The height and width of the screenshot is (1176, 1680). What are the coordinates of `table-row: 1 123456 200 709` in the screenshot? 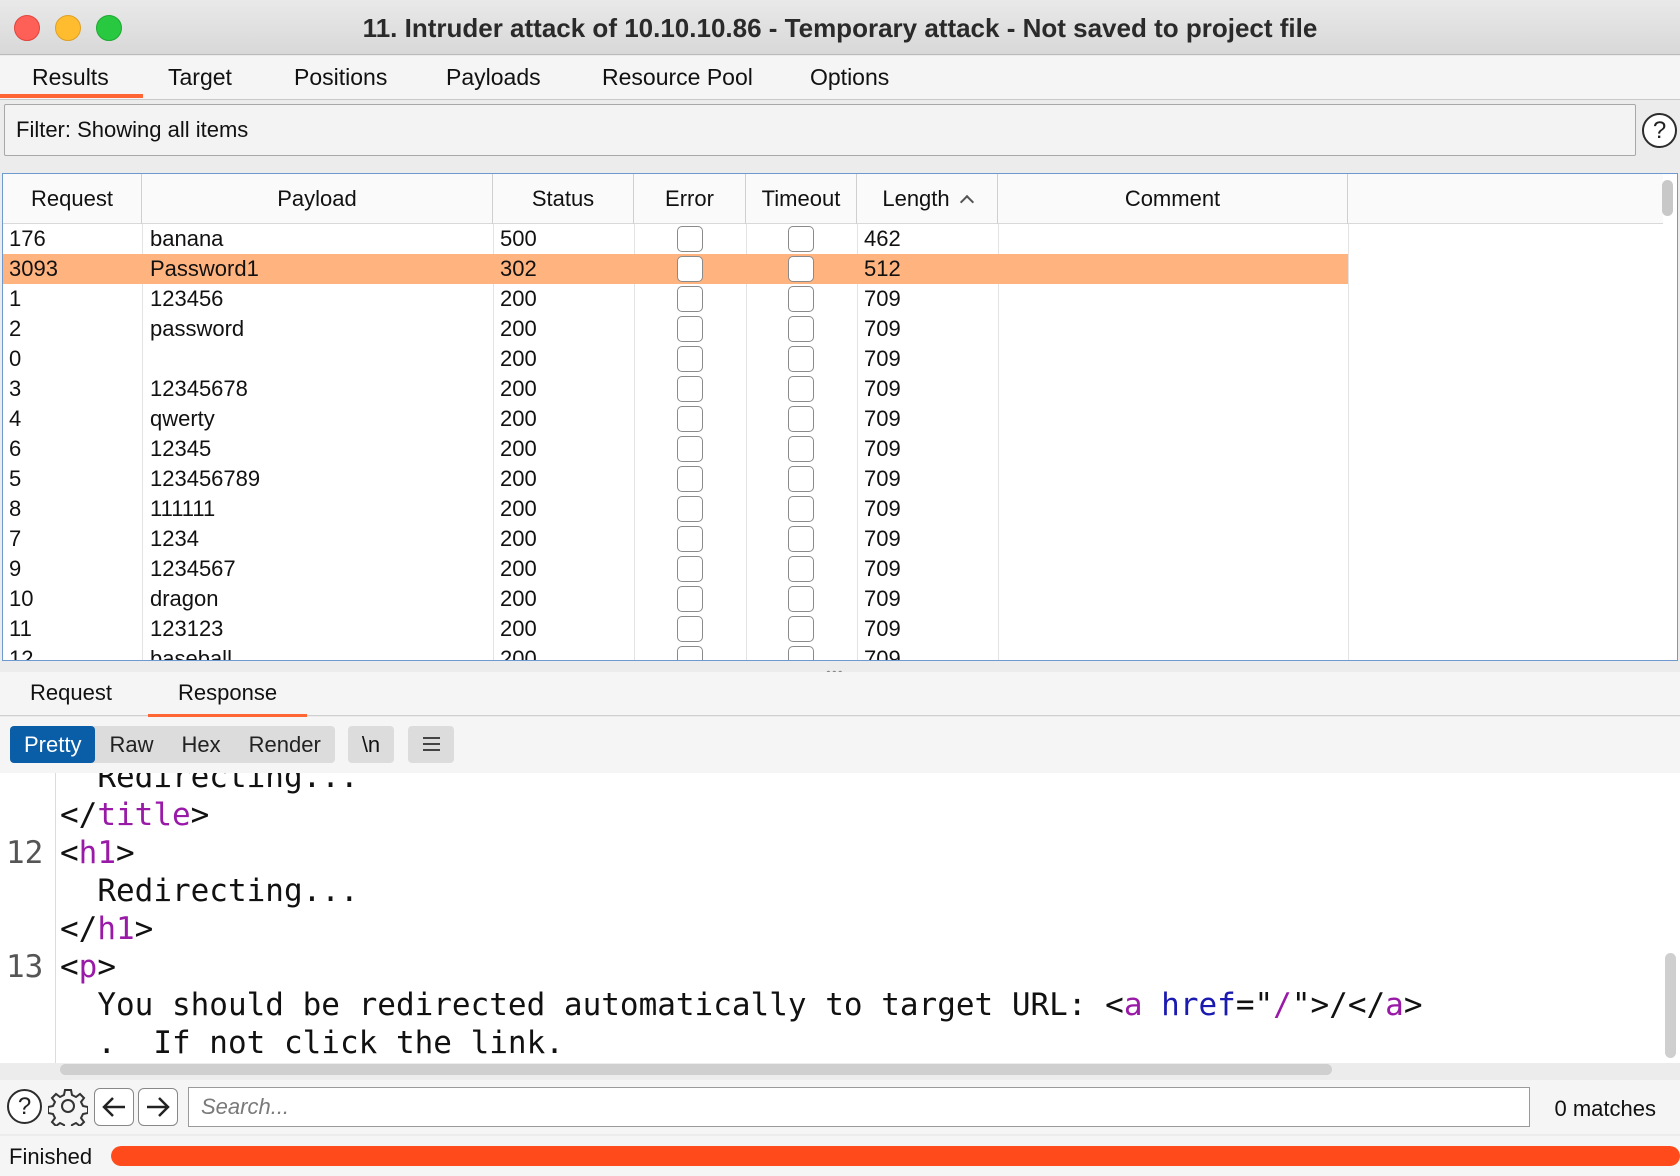 It's located at (675, 299).